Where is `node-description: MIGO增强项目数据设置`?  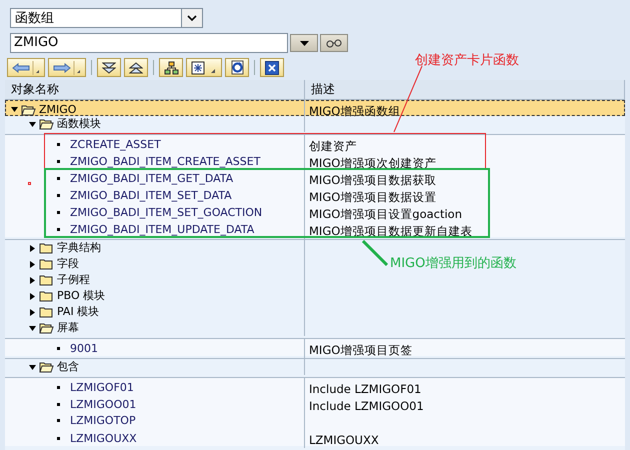 node-description: MIGO增强项目数据设置 is located at coordinates (372, 197).